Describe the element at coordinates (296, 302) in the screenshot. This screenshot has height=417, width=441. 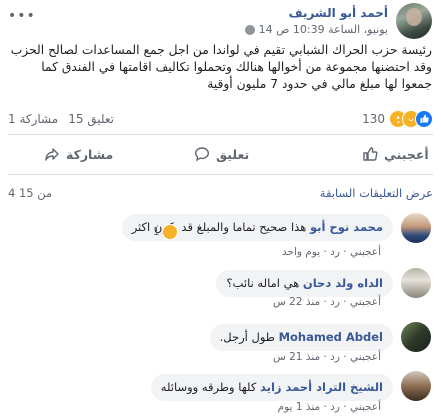
I see `comment-time: منذ 22 س` at that location.